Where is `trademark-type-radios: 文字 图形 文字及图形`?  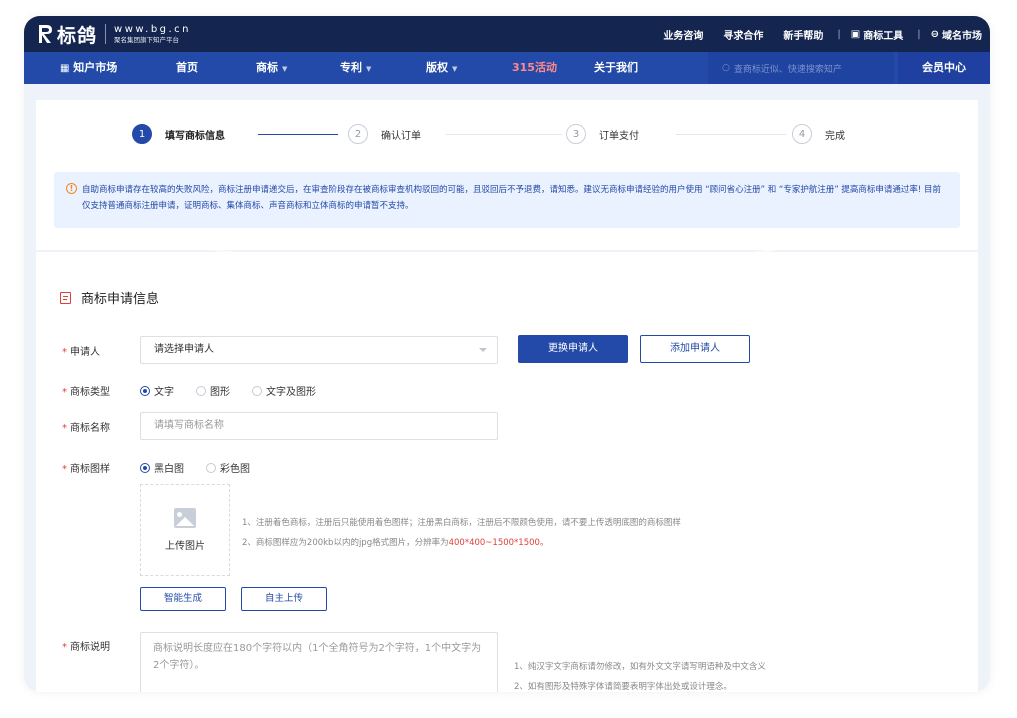 trademark-type-radios: 文字 图形 文字及图形 is located at coordinates (239, 390).